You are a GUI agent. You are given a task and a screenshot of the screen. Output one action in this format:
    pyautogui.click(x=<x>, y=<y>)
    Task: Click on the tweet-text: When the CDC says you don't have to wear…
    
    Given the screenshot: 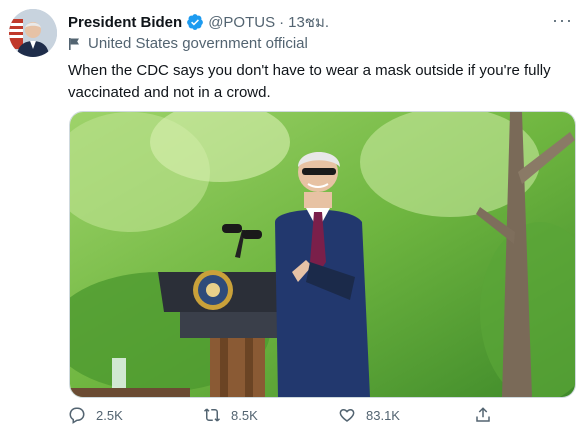 What is the action you would take?
    pyautogui.click(x=309, y=81)
    